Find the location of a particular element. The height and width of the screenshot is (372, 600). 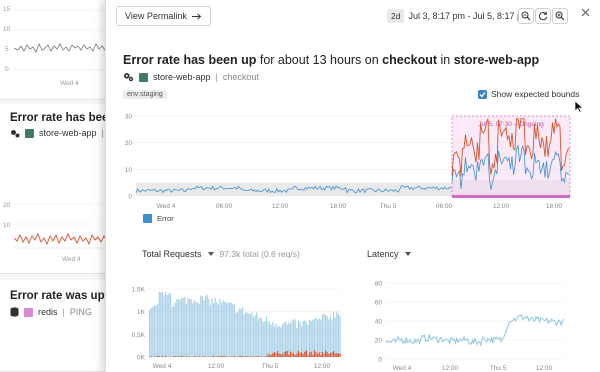

view-permalink-button: View Permalink is located at coordinates (163, 16).